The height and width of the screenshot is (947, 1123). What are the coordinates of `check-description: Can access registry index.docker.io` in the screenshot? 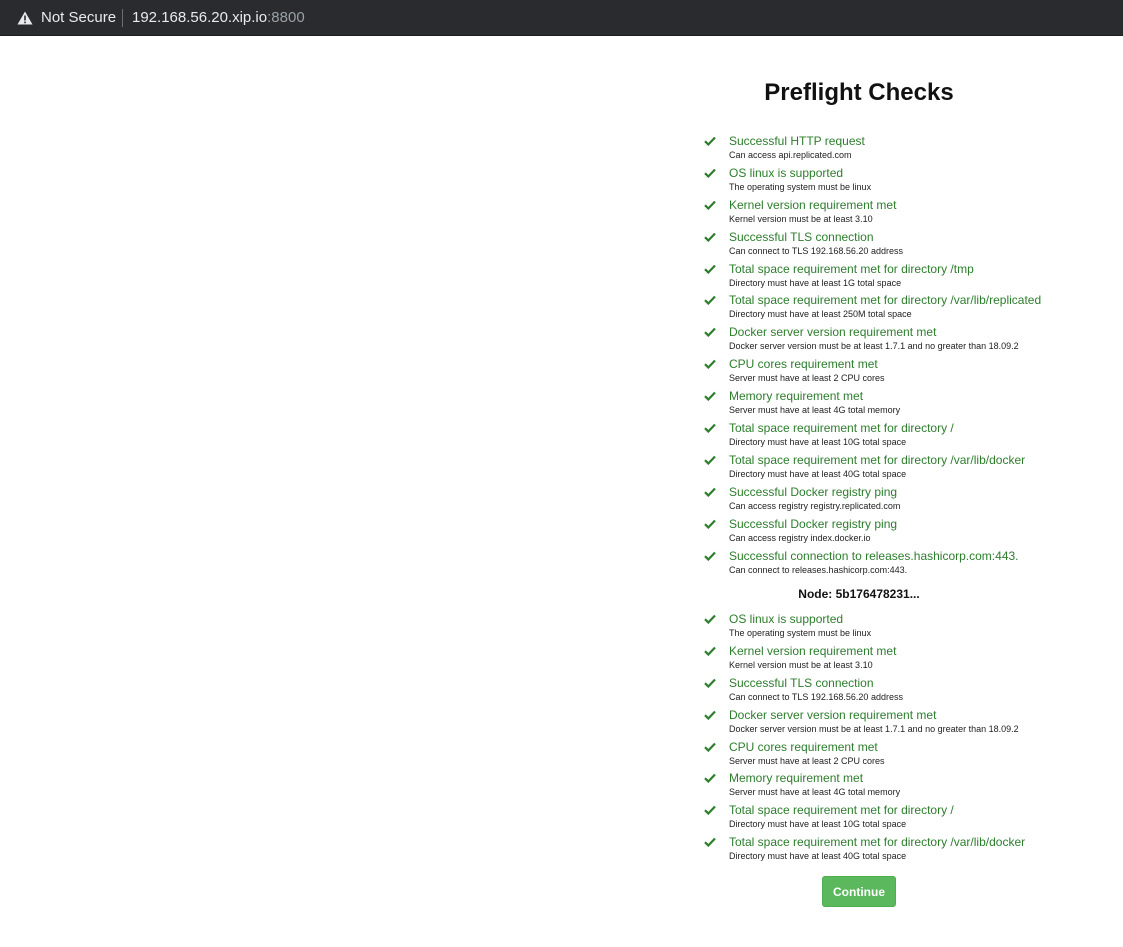 It's located at (800, 537).